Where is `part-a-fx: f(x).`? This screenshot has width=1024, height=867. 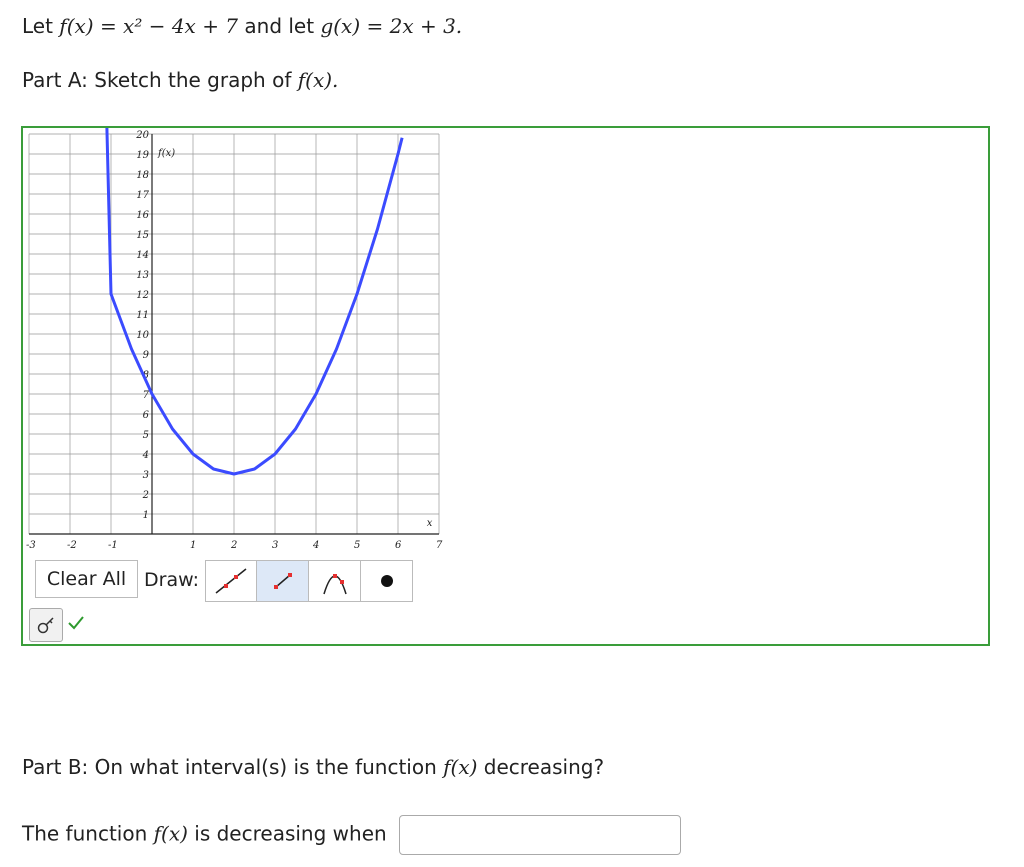 part-a-fx: f(x). is located at coordinates (318, 80).